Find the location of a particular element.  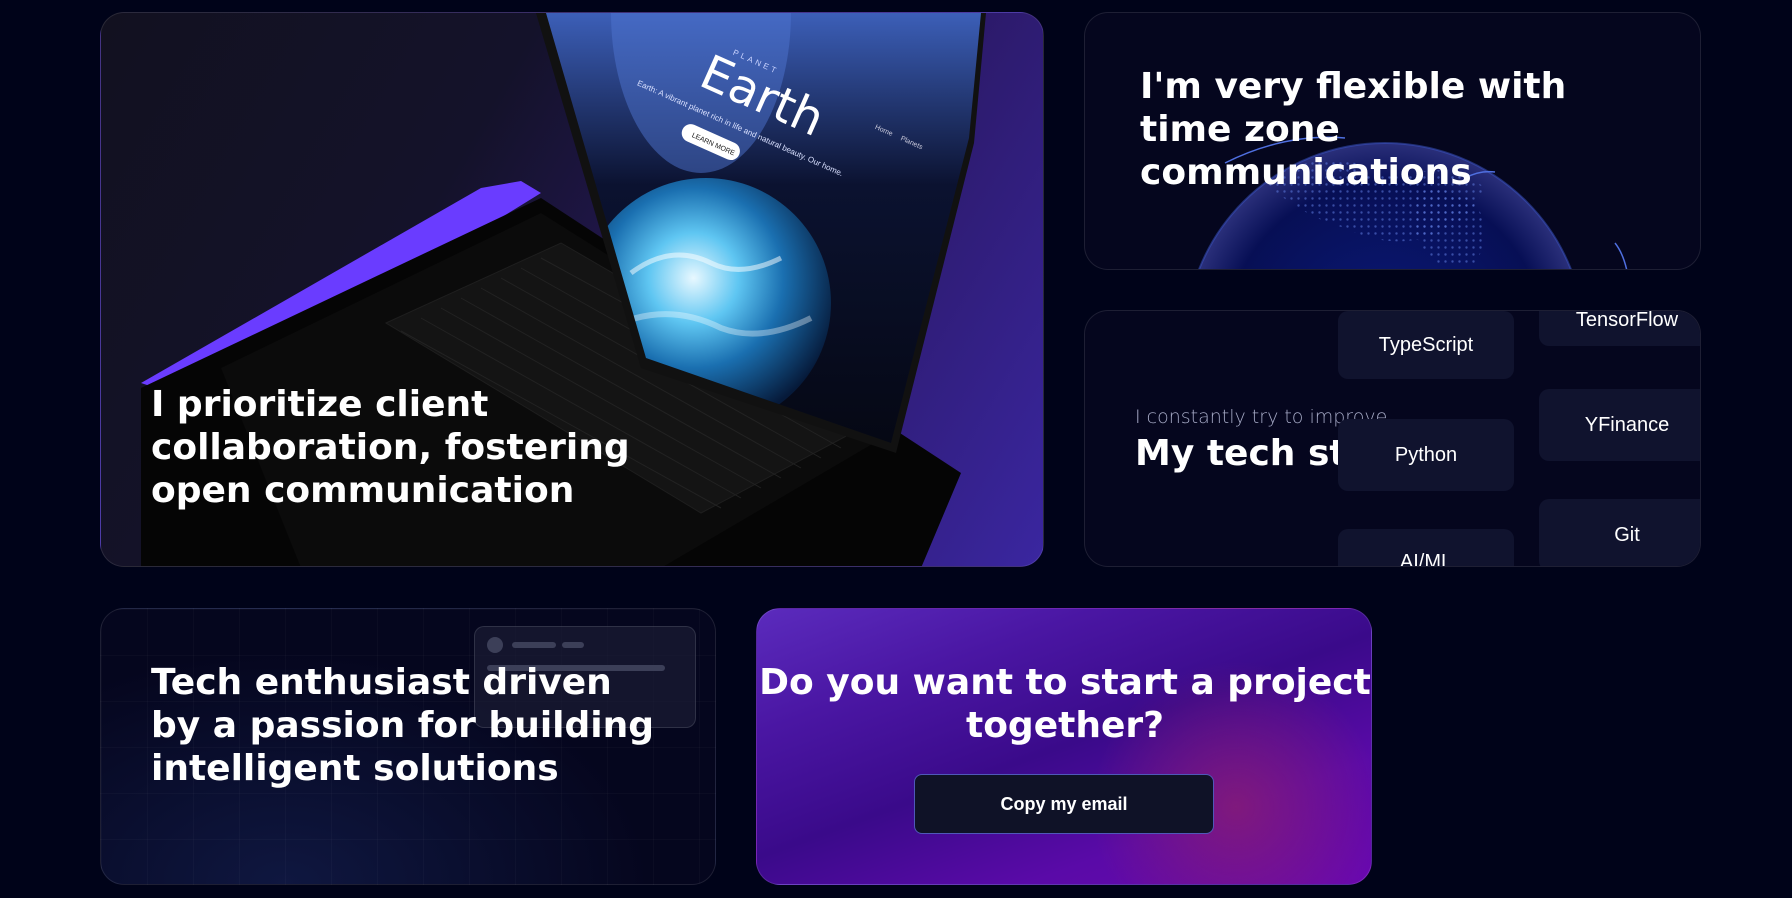

tech-pill-label: Python is located at coordinates (1426, 454).